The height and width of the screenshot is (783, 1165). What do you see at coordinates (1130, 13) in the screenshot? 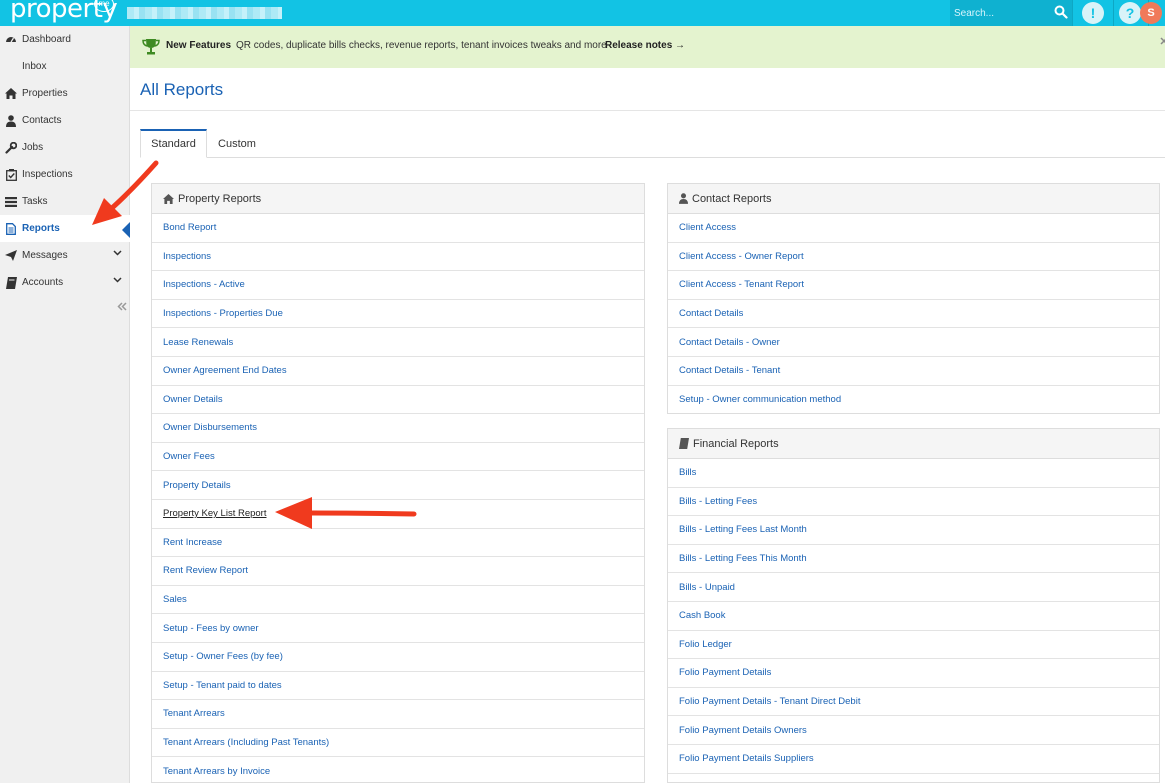
I see `help-icon: ?` at bounding box center [1130, 13].